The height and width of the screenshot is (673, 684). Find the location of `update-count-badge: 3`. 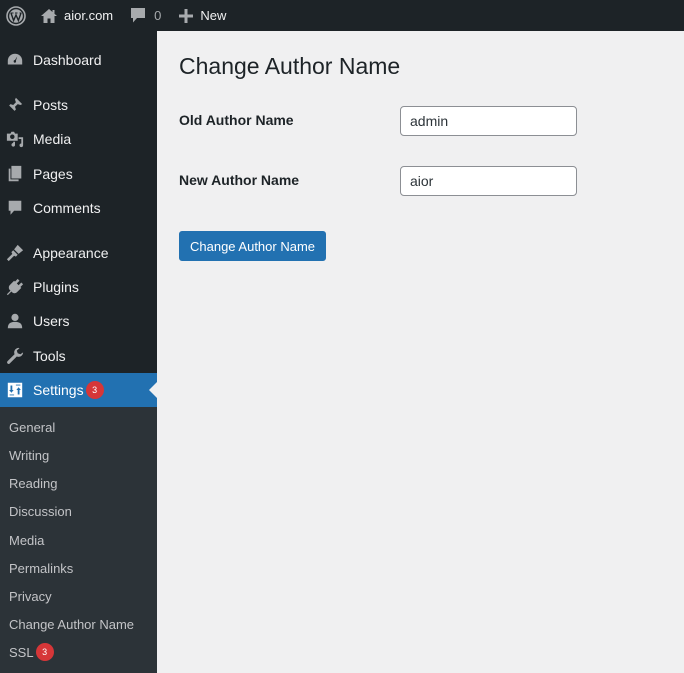

update-count-badge: 3 is located at coordinates (94, 390).